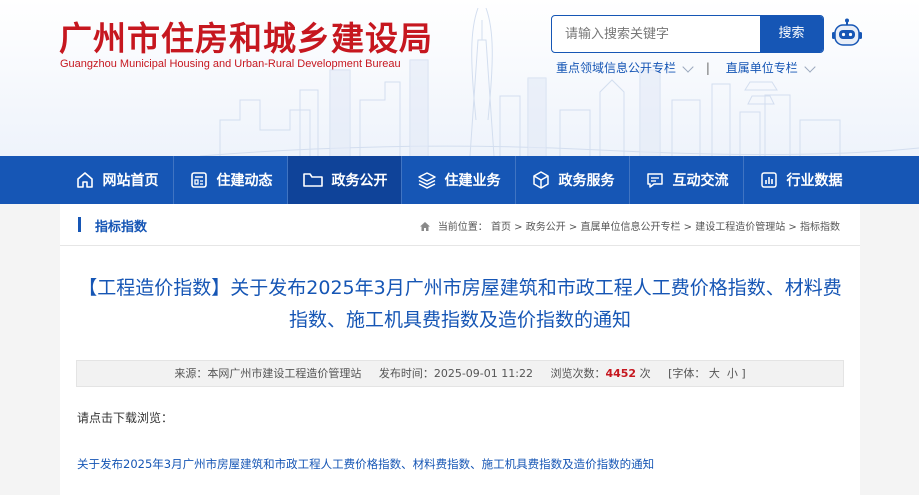  Describe the element at coordinates (820, 227) in the screenshot. I see `breadcrumb-link-indices: 指标指数` at that location.